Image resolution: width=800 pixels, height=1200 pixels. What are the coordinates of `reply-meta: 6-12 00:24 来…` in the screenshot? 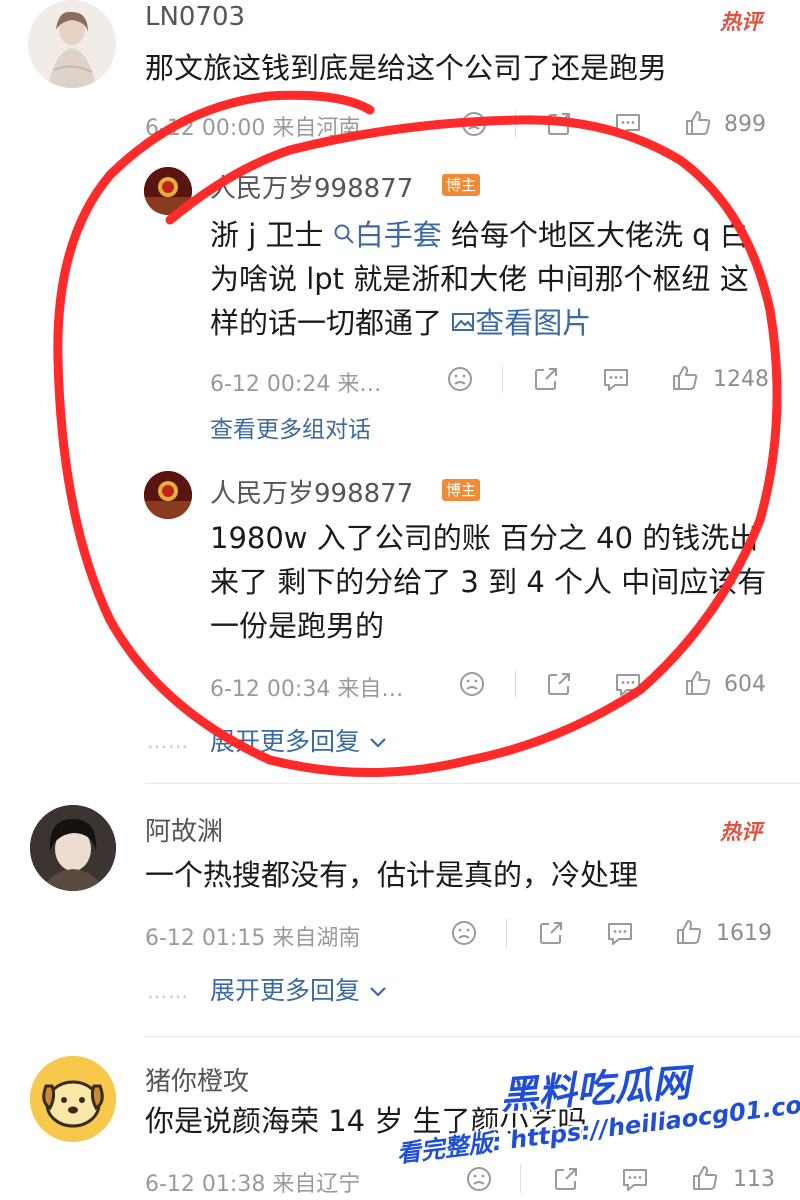 It's located at (296, 384).